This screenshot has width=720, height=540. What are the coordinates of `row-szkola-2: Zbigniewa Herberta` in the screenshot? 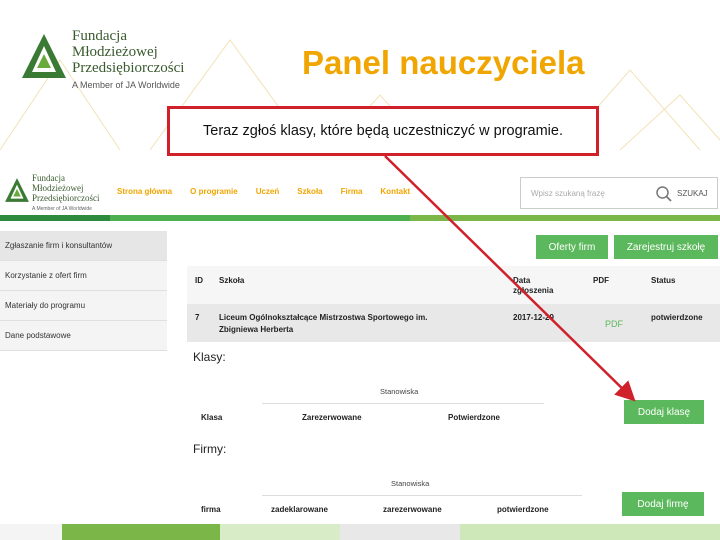 It's located at (256, 329).